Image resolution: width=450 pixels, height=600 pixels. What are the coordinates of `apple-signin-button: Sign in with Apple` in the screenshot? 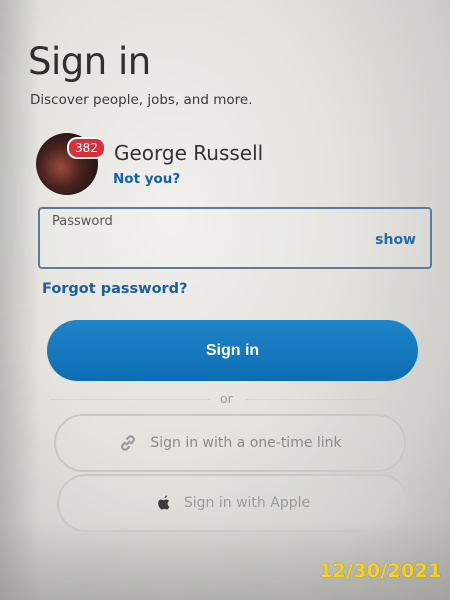 It's located at (233, 503).